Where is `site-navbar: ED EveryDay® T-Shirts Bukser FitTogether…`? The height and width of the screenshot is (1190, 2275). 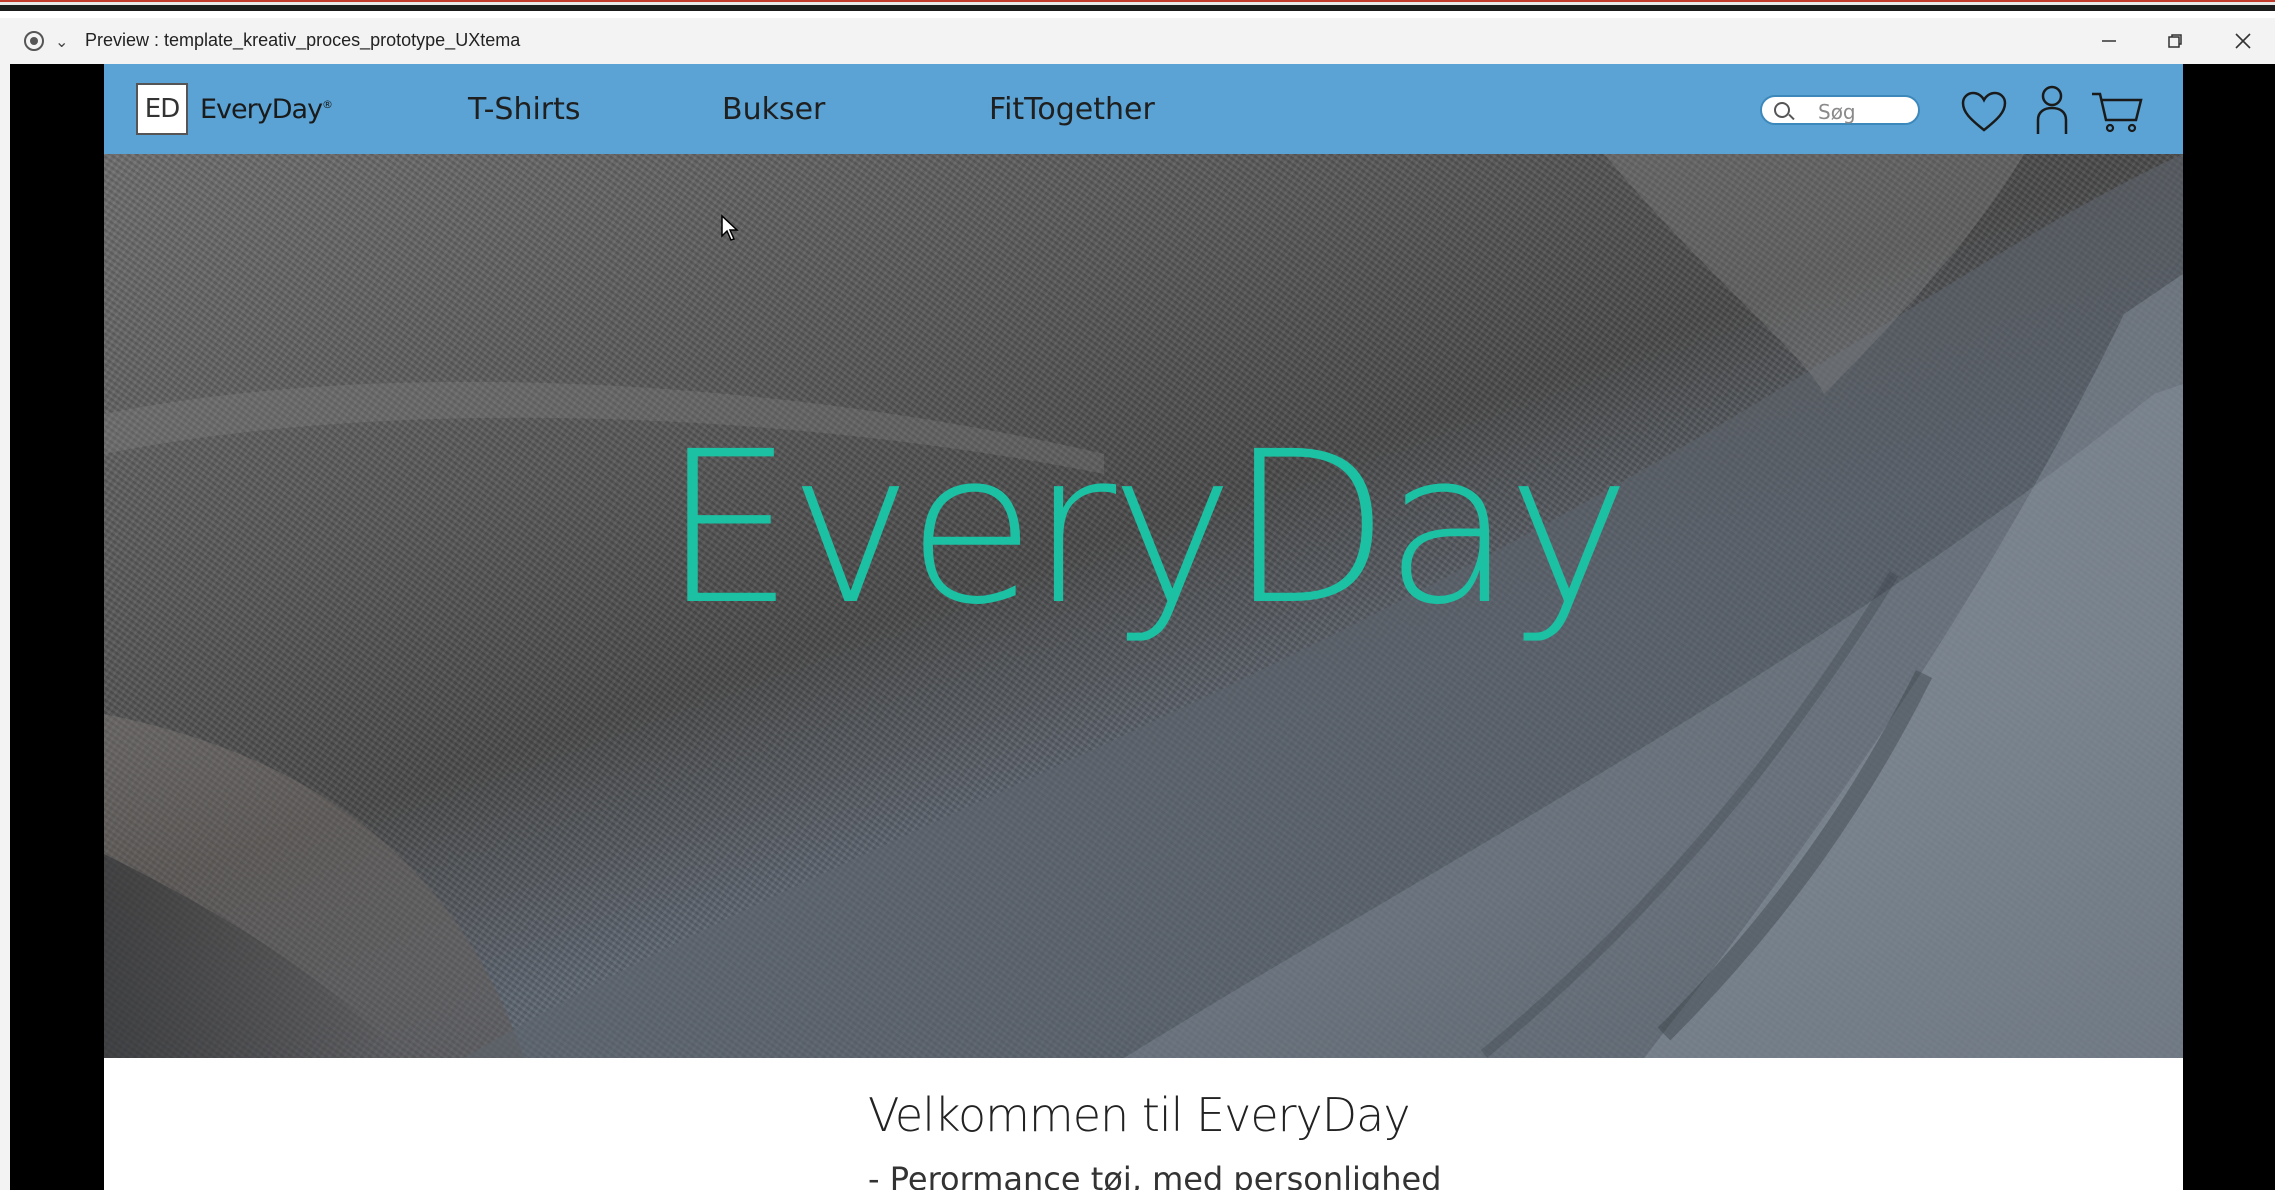 site-navbar: ED EveryDay® T-Shirts Bukser FitTogether… is located at coordinates (1143, 109).